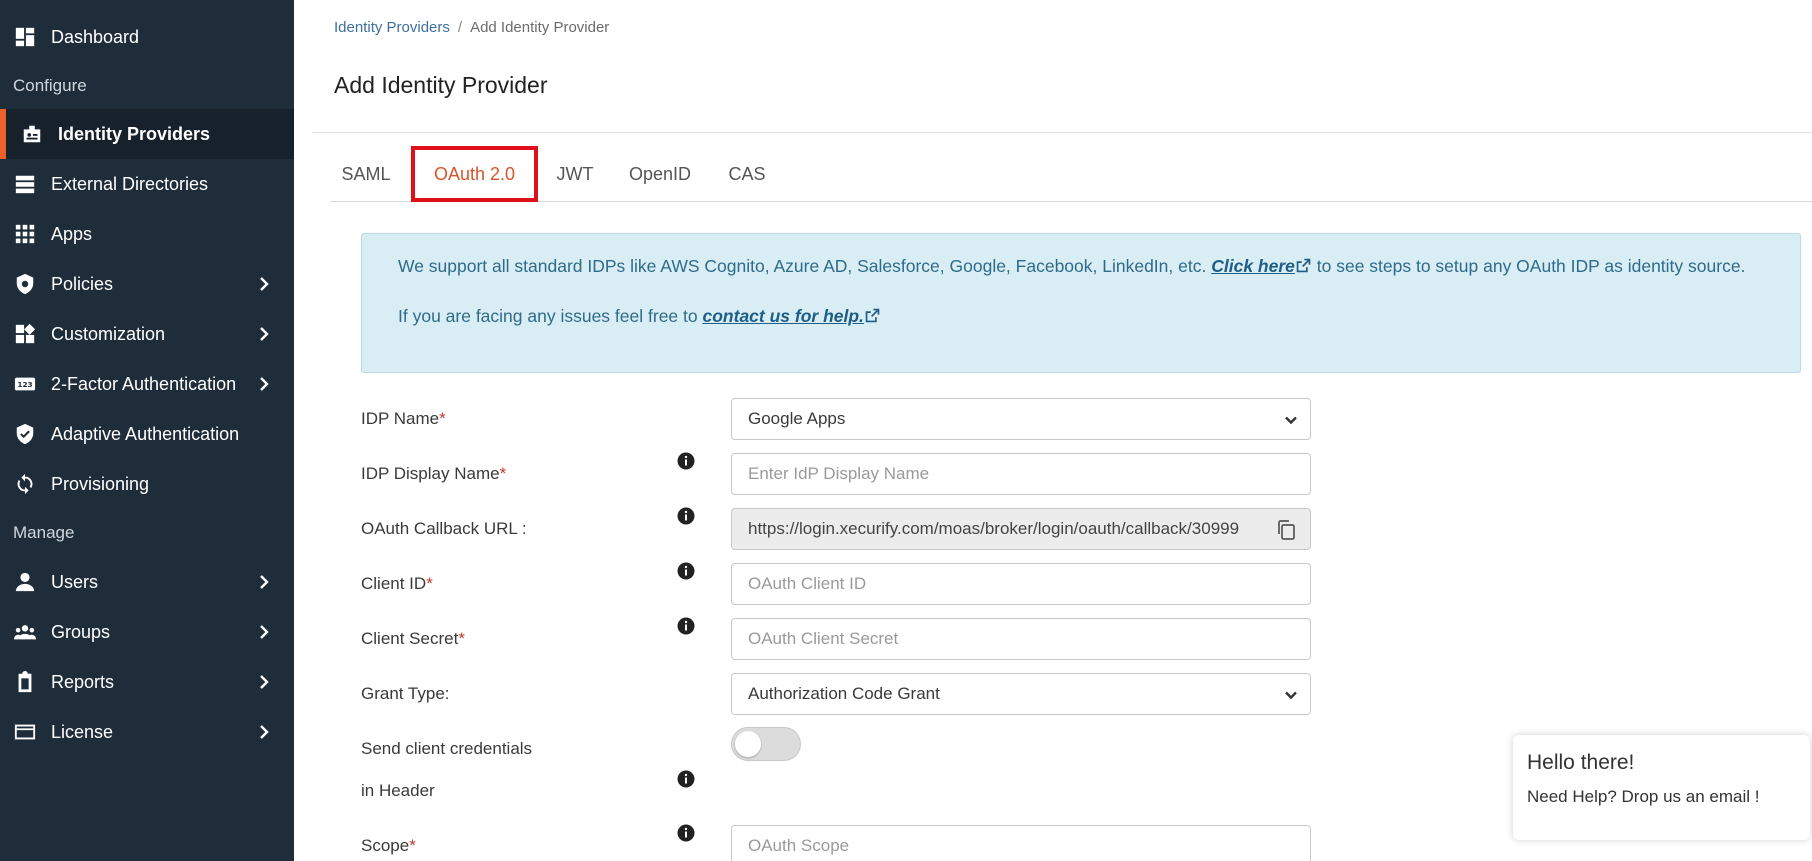 This screenshot has width=1812, height=861. I want to click on sidebar-item-label: 2-Factor Authentication, so click(144, 383).